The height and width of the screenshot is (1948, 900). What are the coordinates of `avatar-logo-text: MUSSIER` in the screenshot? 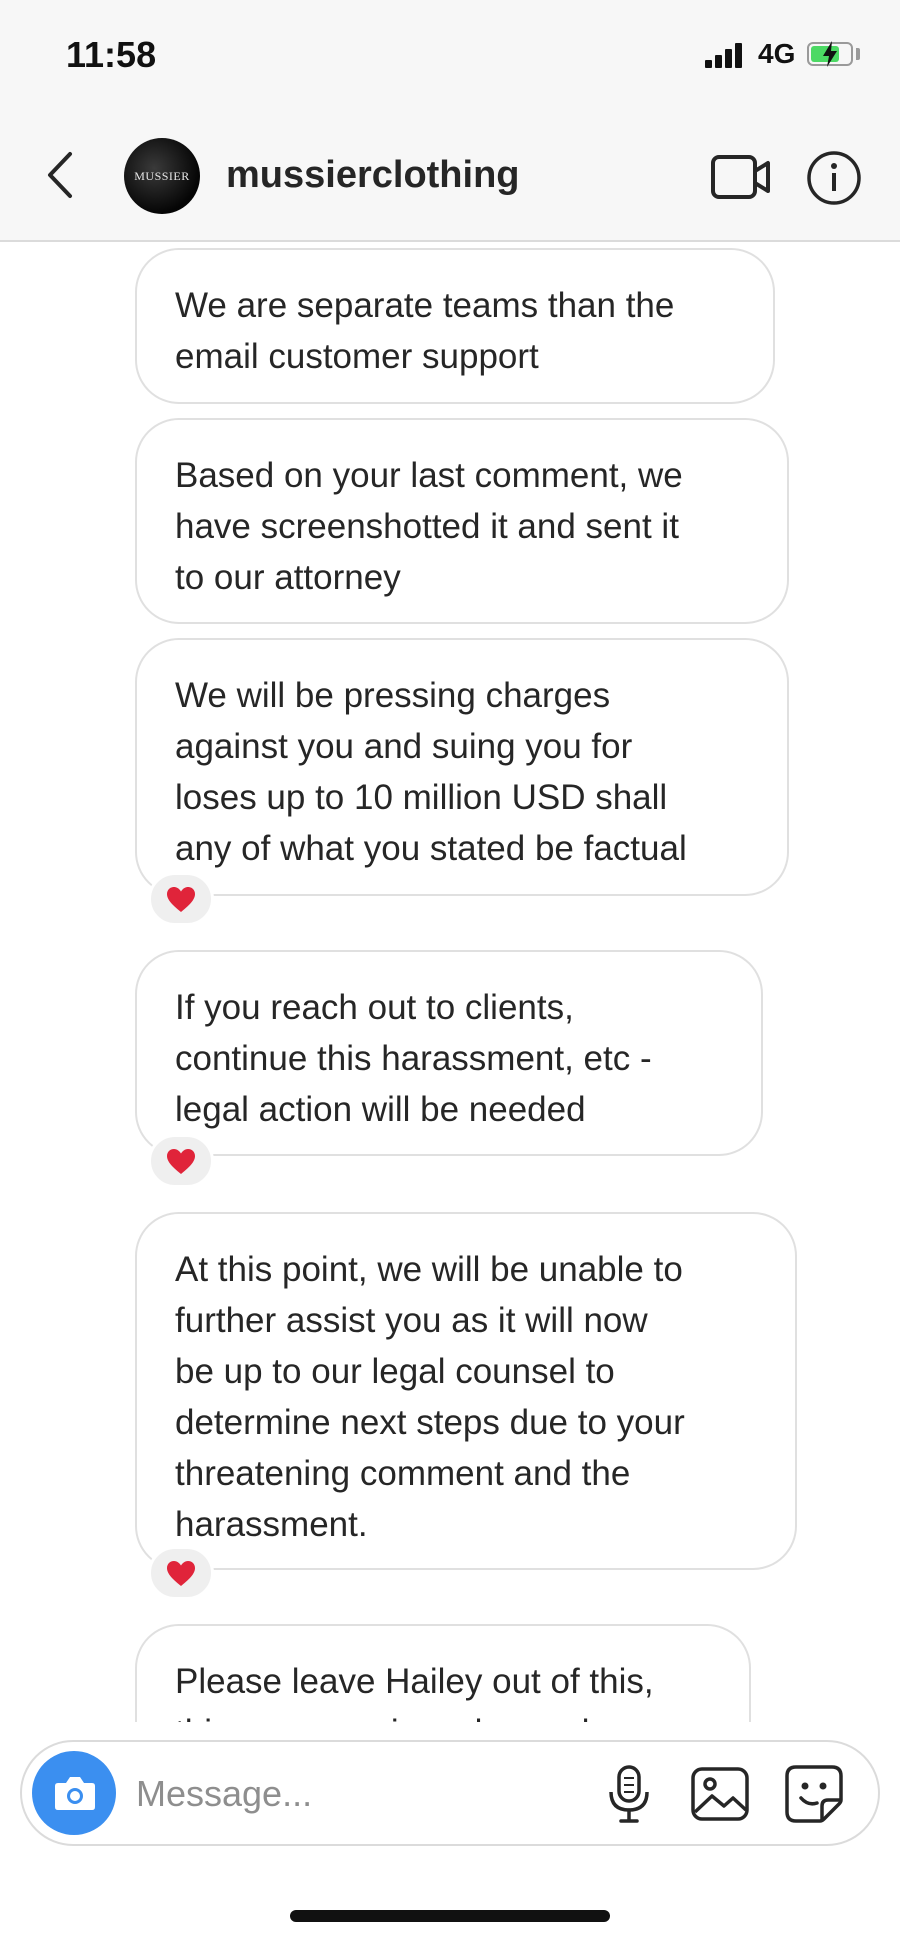 It's located at (162, 176).